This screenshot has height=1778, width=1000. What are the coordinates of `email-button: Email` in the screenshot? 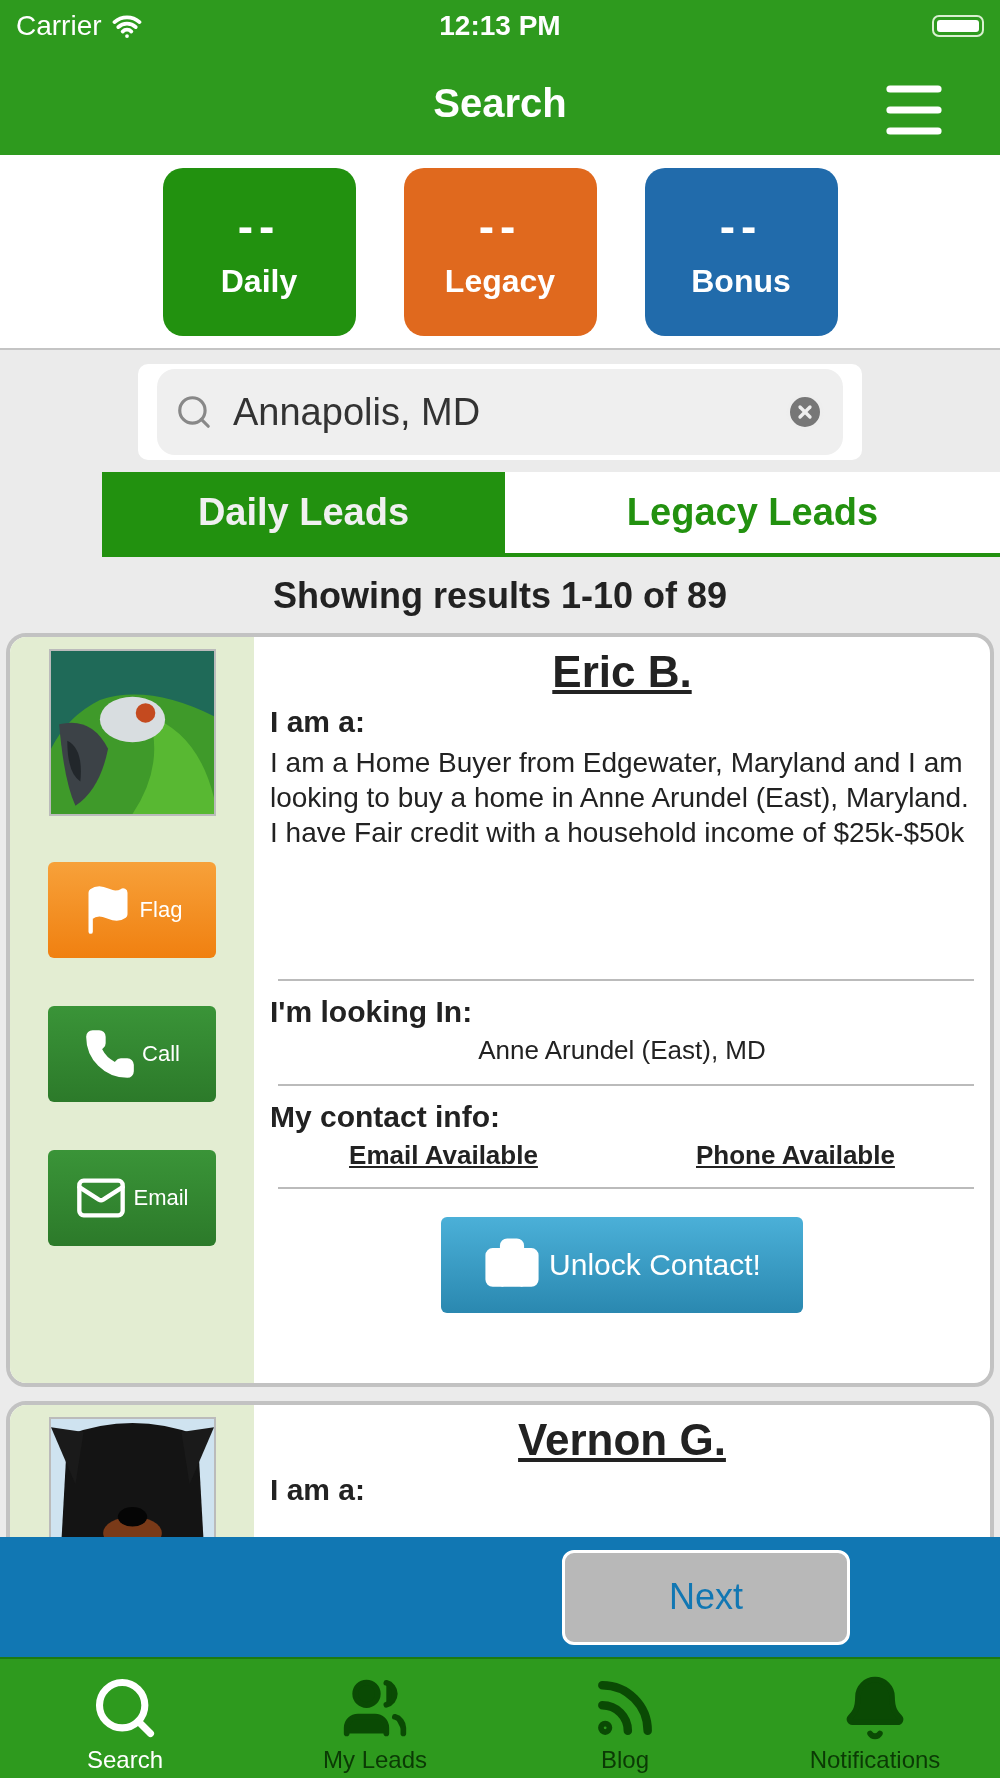 It's located at (132, 1198).